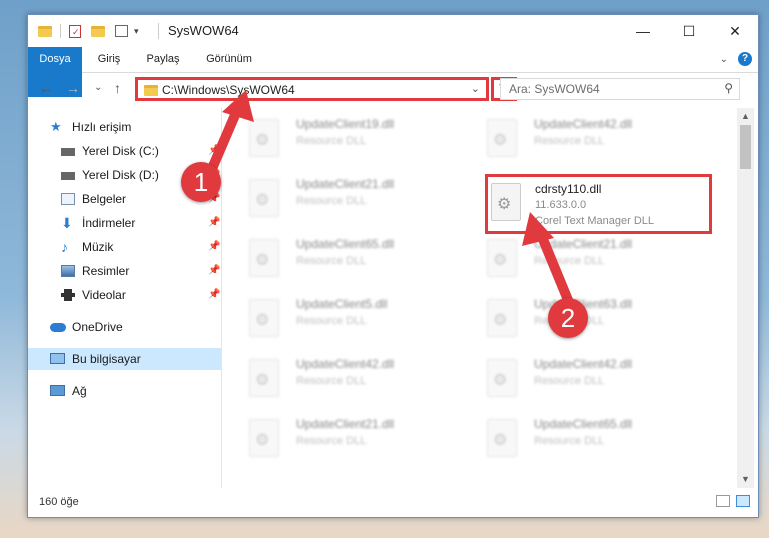  What do you see at coordinates (620, 89) in the screenshot?
I see `search-box: Ara: SysWOW64 ⚲` at bounding box center [620, 89].